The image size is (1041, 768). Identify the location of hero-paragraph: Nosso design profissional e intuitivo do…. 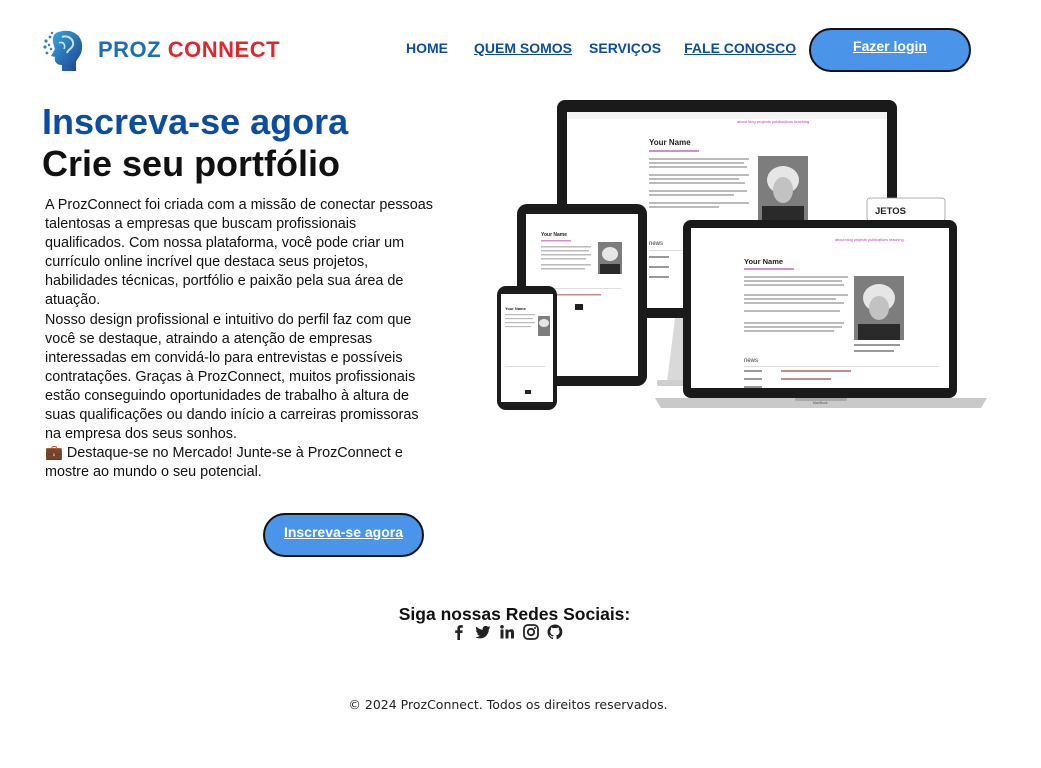
(232, 377).